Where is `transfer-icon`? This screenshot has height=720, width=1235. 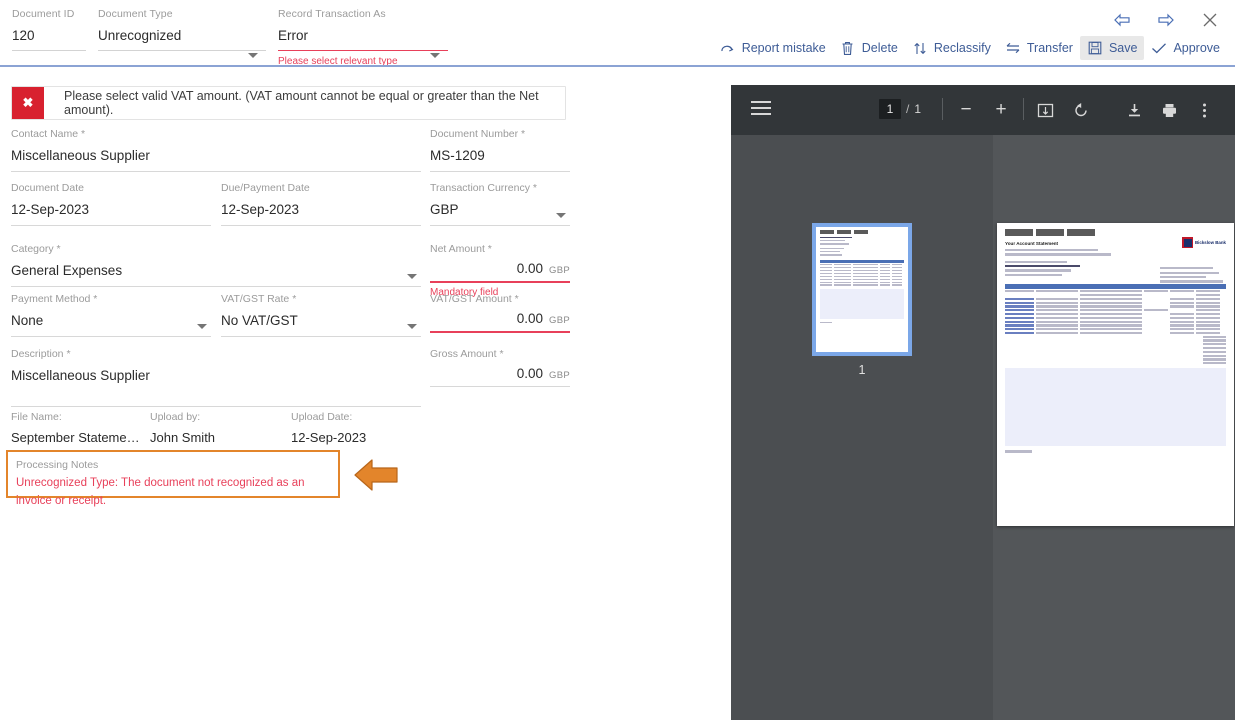
transfer-icon is located at coordinates (1013, 48).